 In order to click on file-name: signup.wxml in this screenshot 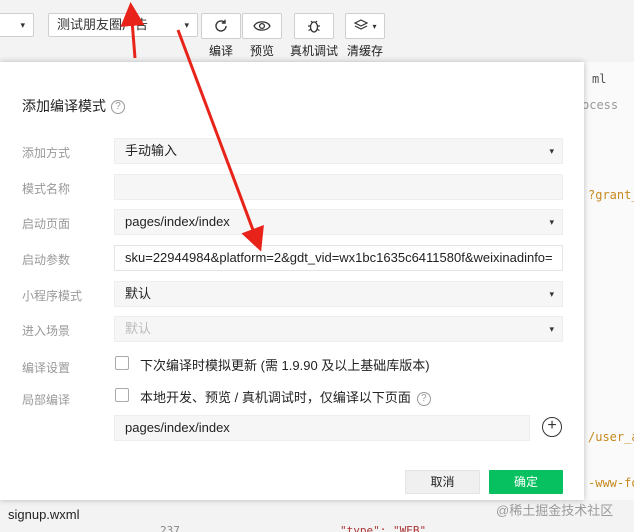, I will do `click(44, 514)`.